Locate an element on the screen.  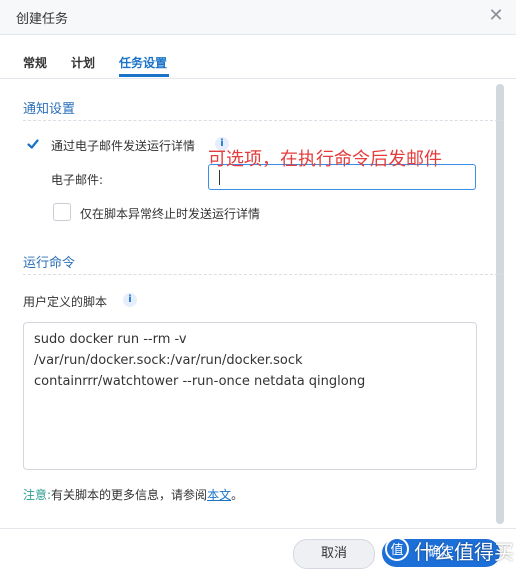
scroll-thumb is located at coordinates (500, 304).